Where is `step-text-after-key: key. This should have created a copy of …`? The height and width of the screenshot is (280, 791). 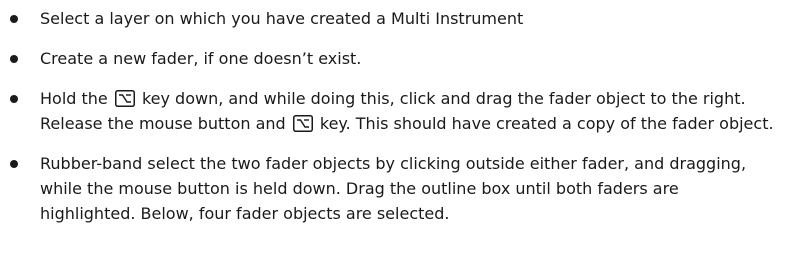
step-text-after-key: key. This should have created a copy of … is located at coordinates (546, 123).